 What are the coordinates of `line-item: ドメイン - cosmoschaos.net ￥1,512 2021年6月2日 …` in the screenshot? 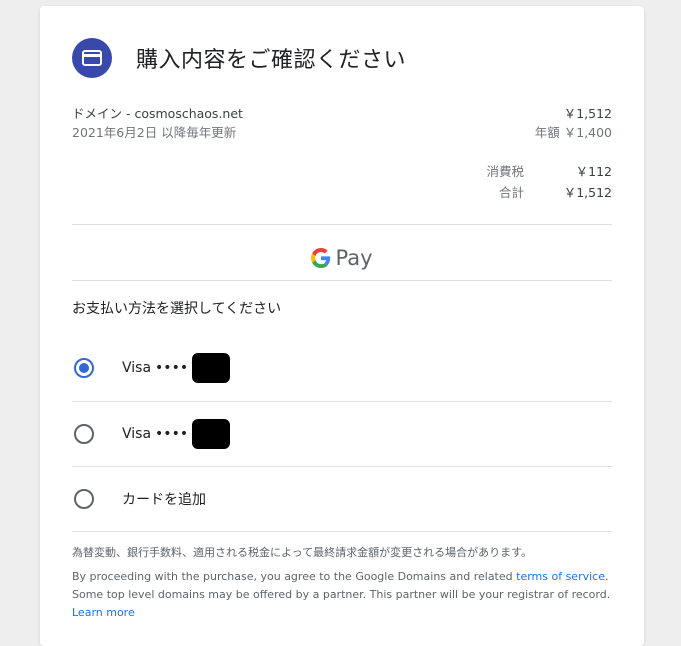 It's located at (342, 123).